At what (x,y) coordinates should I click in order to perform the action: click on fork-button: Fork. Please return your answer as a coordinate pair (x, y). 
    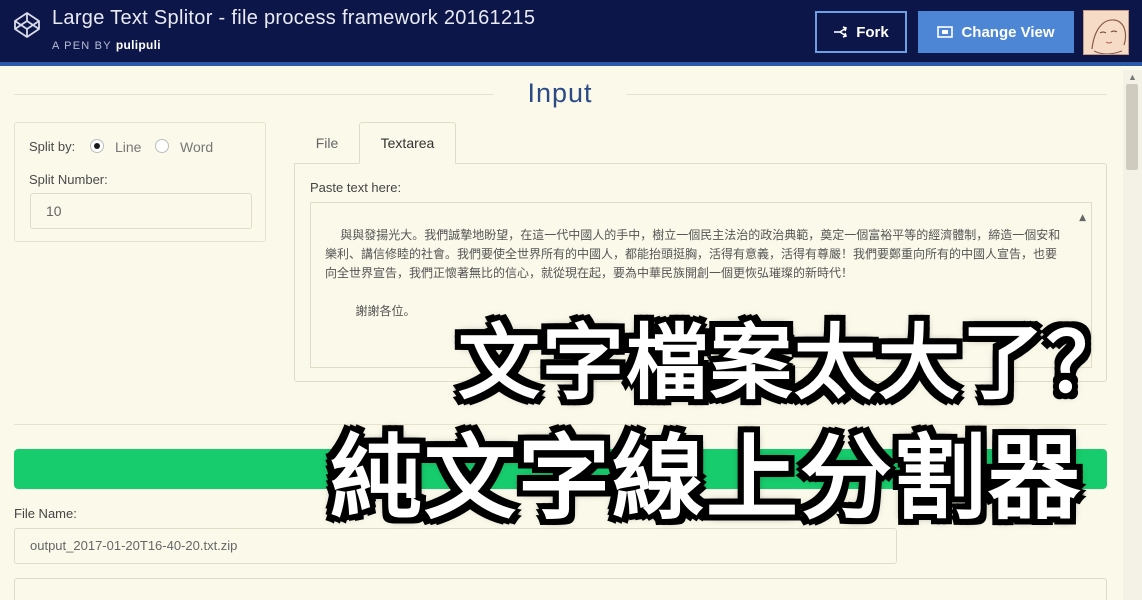
    Looking at the image, I should click on (861, 32).